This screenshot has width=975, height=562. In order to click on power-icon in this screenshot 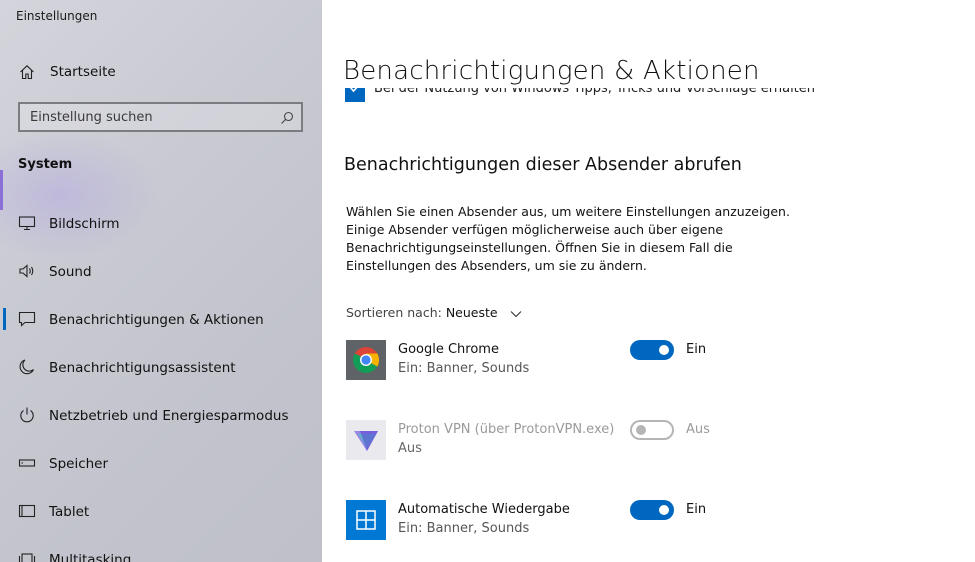, I will do `click(27, 415)`.